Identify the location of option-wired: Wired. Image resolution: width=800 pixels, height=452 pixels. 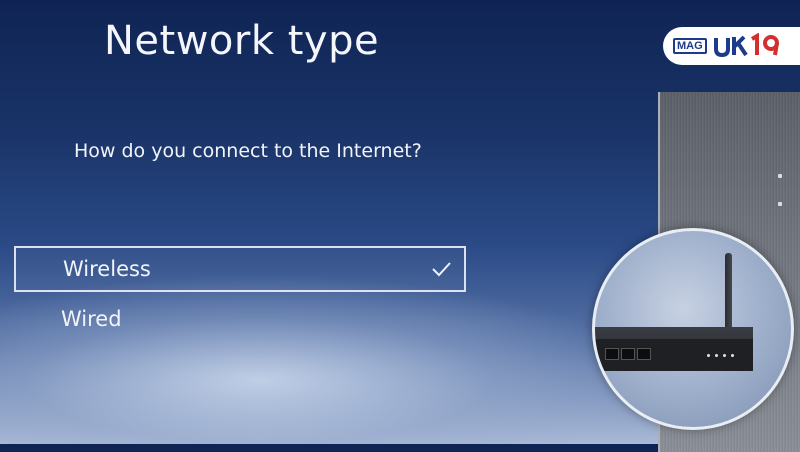
(240, 319).